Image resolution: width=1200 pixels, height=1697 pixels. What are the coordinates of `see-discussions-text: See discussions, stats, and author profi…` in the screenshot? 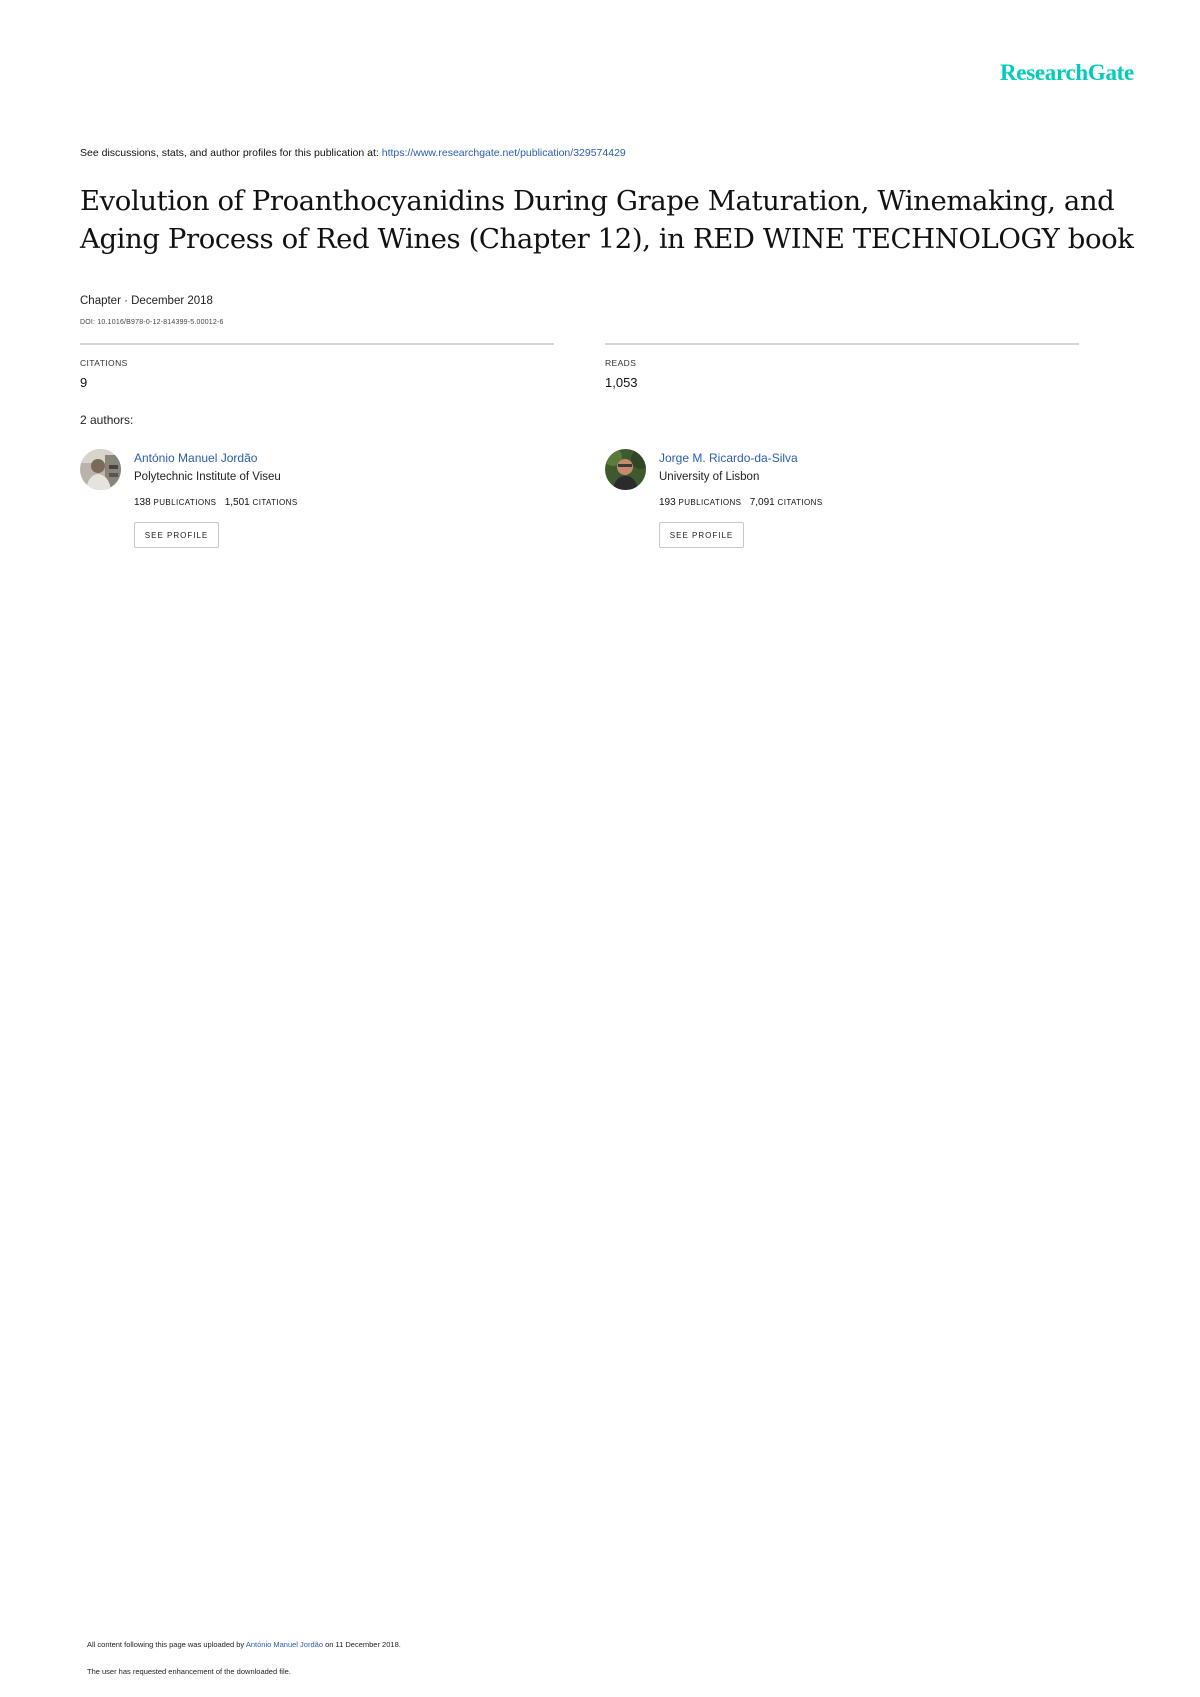 It's located at (231, 153).